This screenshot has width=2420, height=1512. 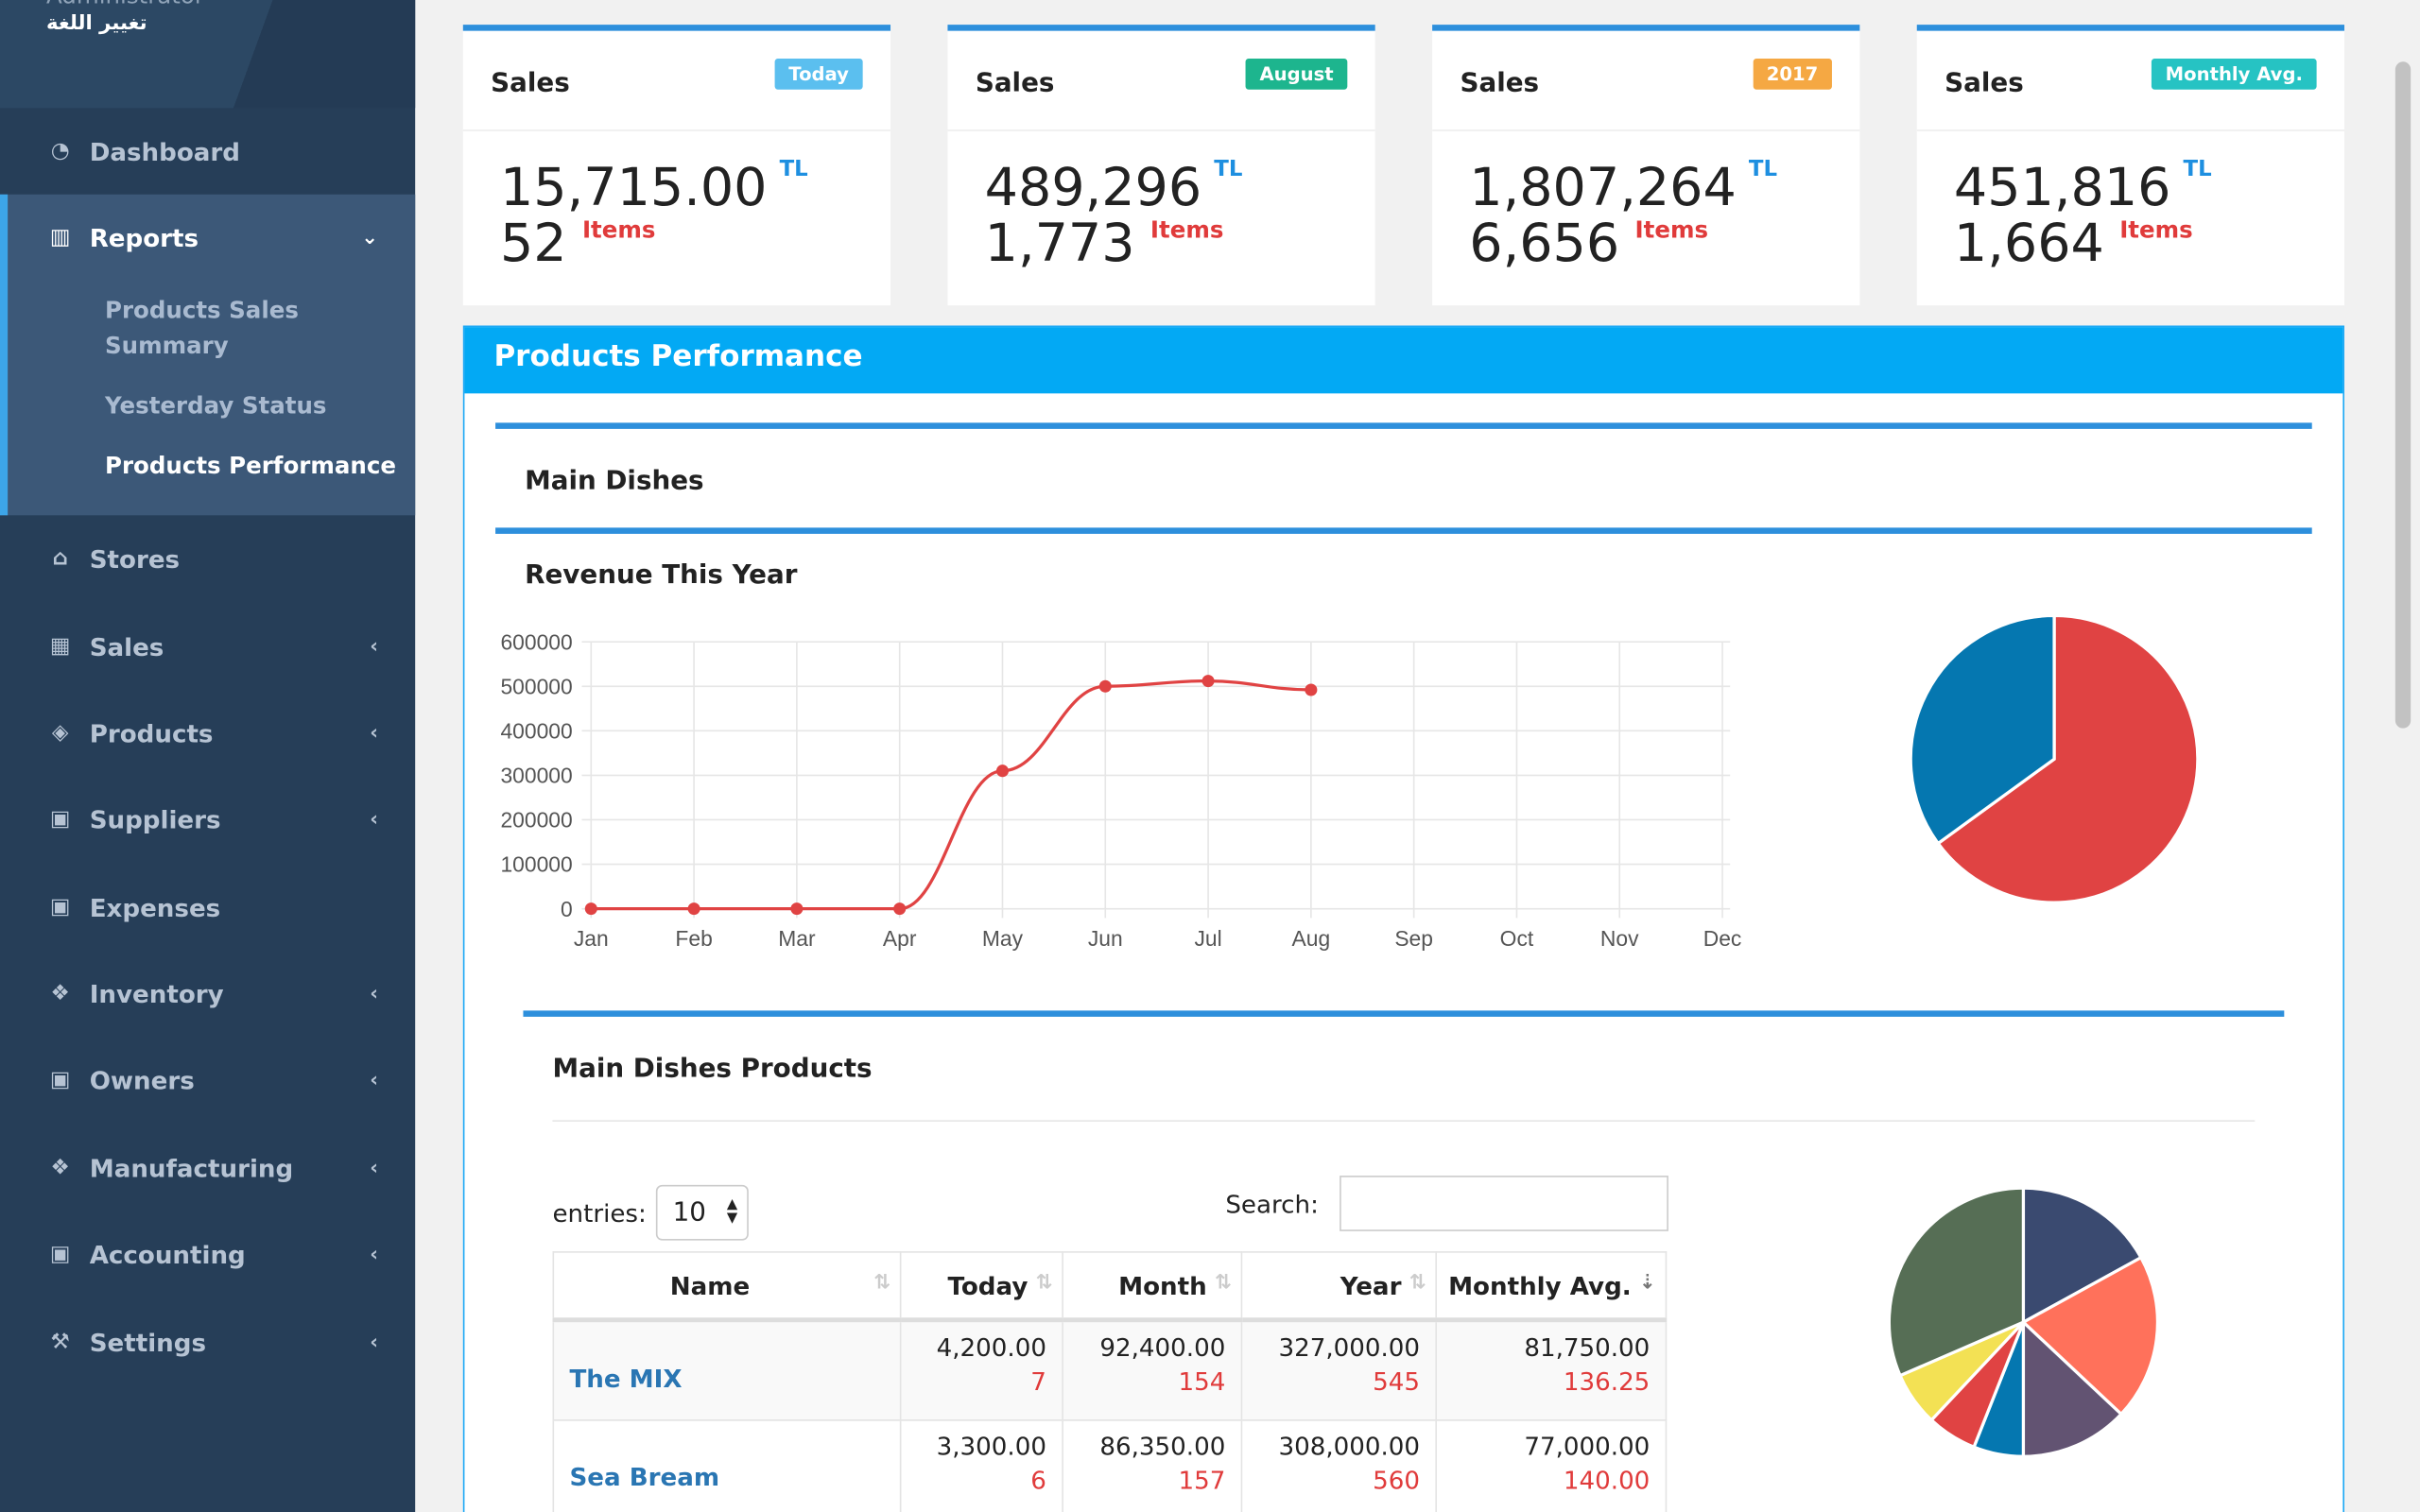 I want to click on cubes-icon: ❖, so click(x=60, y=1167).